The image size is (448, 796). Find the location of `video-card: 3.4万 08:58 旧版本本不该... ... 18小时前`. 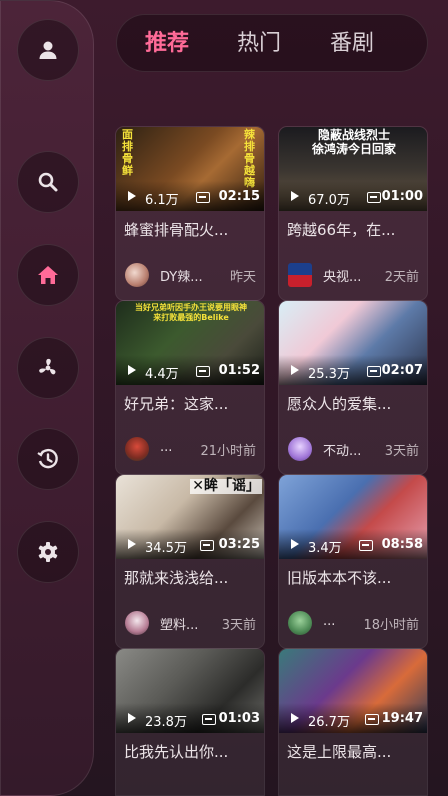

video-card: 3.4万 08:58 旧版本本不该... ... 18小时前 is located at coordinates (353, 561).